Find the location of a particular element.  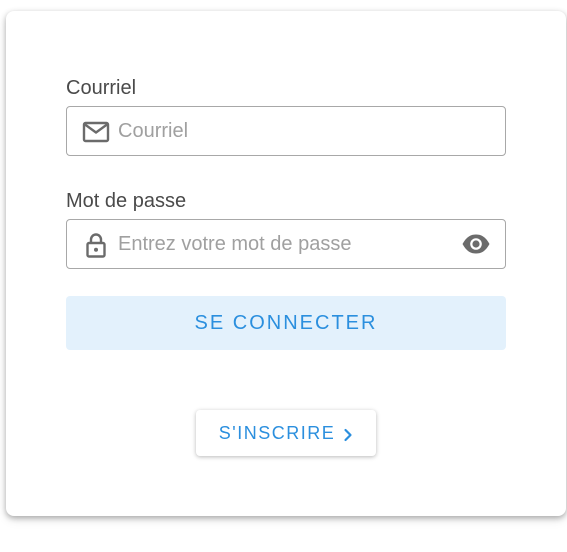

signup-button: S'INSCRIRE is located at coordinates (286, 433).